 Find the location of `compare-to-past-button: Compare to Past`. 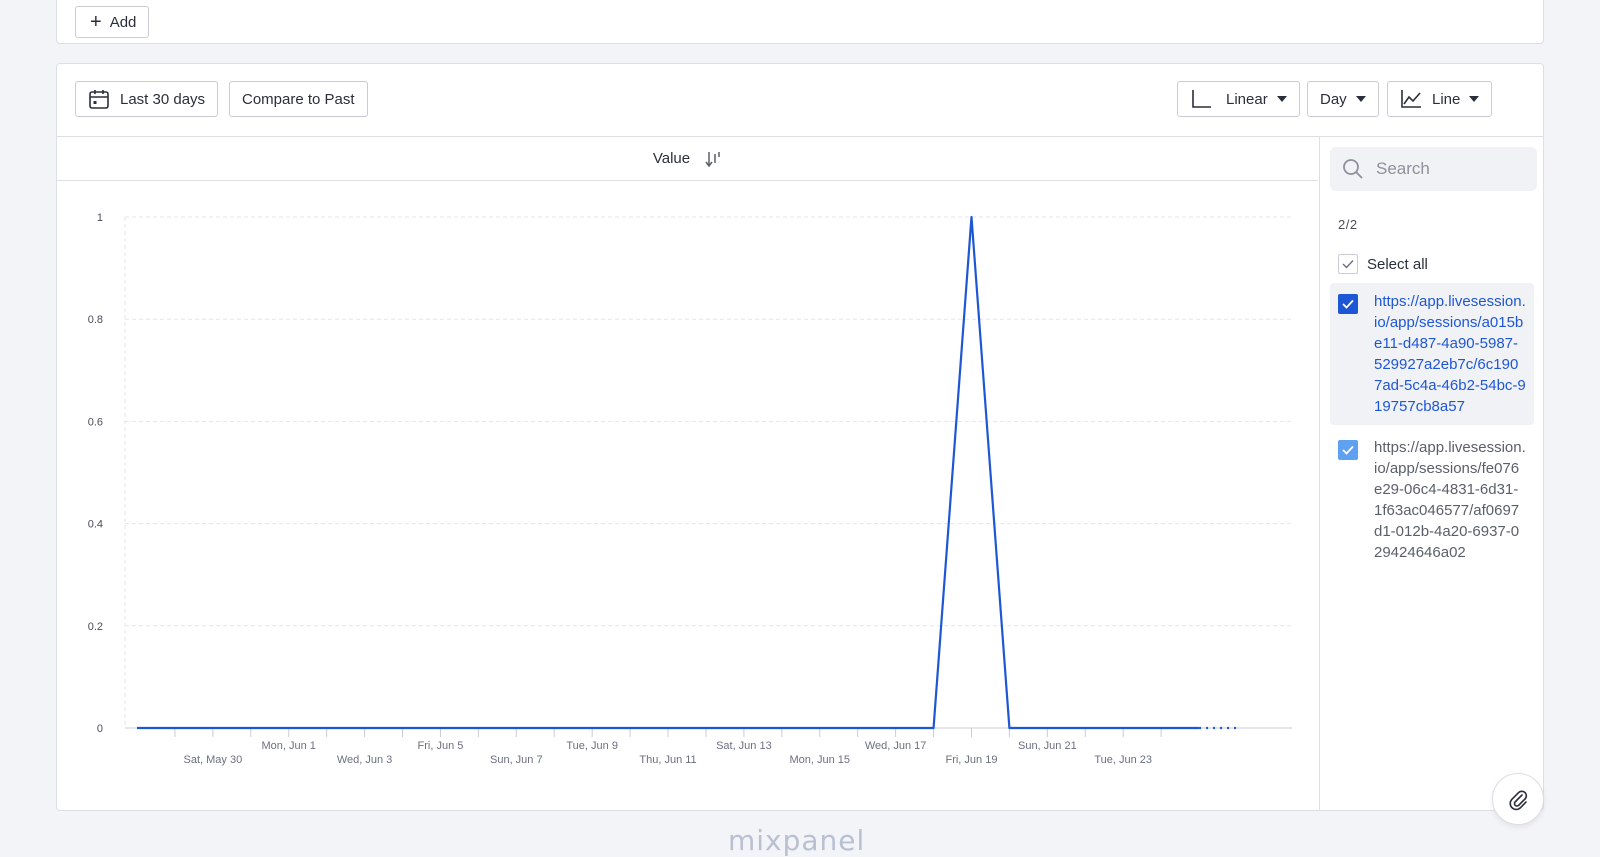

compare-to-past-button: Compare to Past is located at coordinates (298, 99).